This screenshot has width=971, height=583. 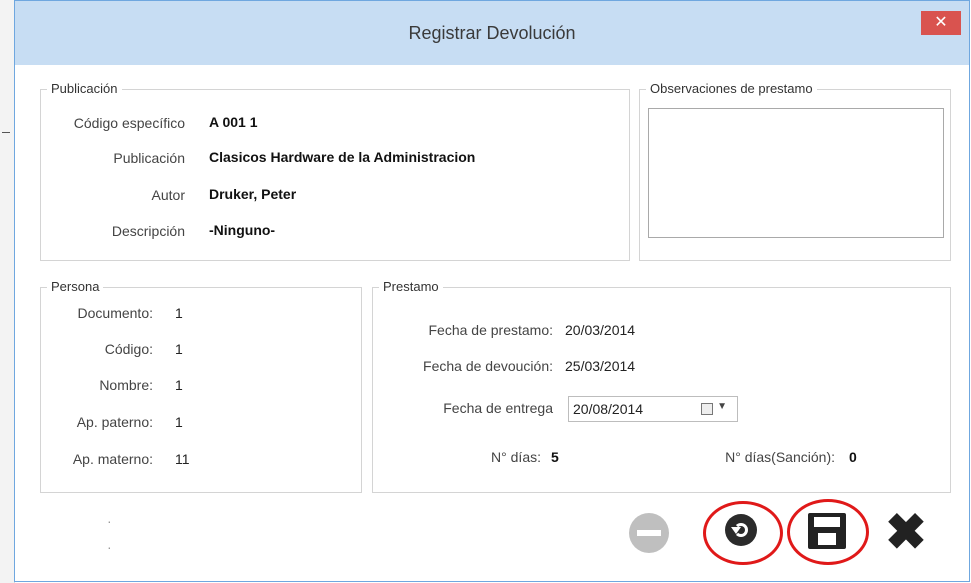 What do you see at coordinates (516, 457) in the screenshot?
I see `dias-label: N° días:` at bounding box center [516, 457].